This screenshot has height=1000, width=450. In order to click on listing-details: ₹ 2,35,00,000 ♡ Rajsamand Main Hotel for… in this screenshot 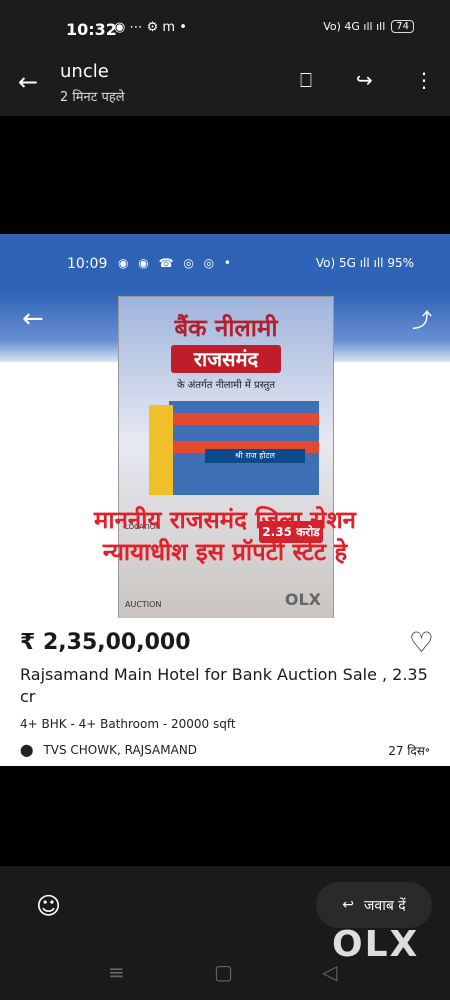, I will do `click(225, 692)`.